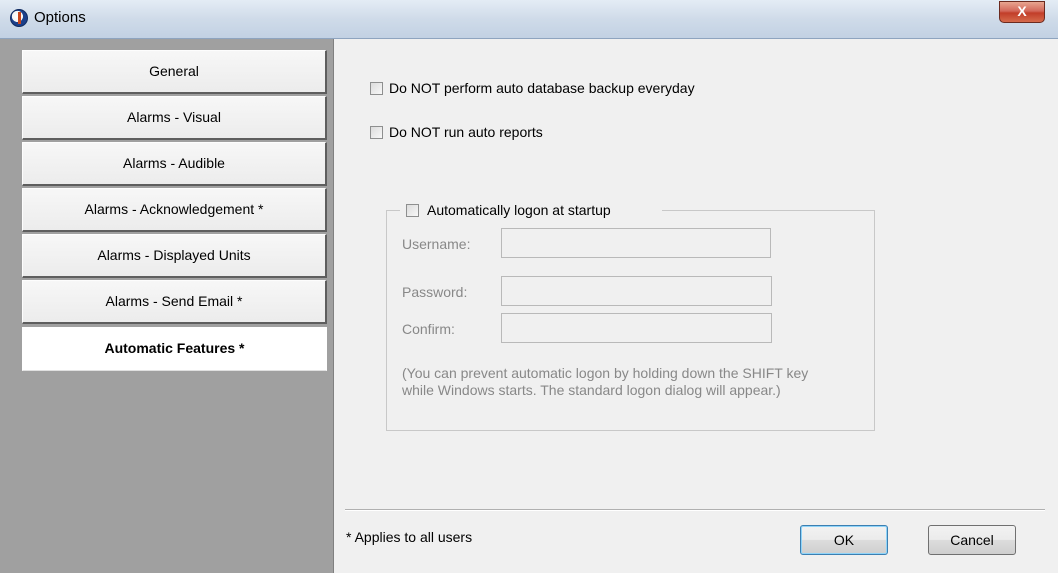  What do you see at coordinates (174, 302) in the screenshot?
I see `nav-item-alarms-send-email: Alarms - Send Email *` at bounding box center [174, 302].